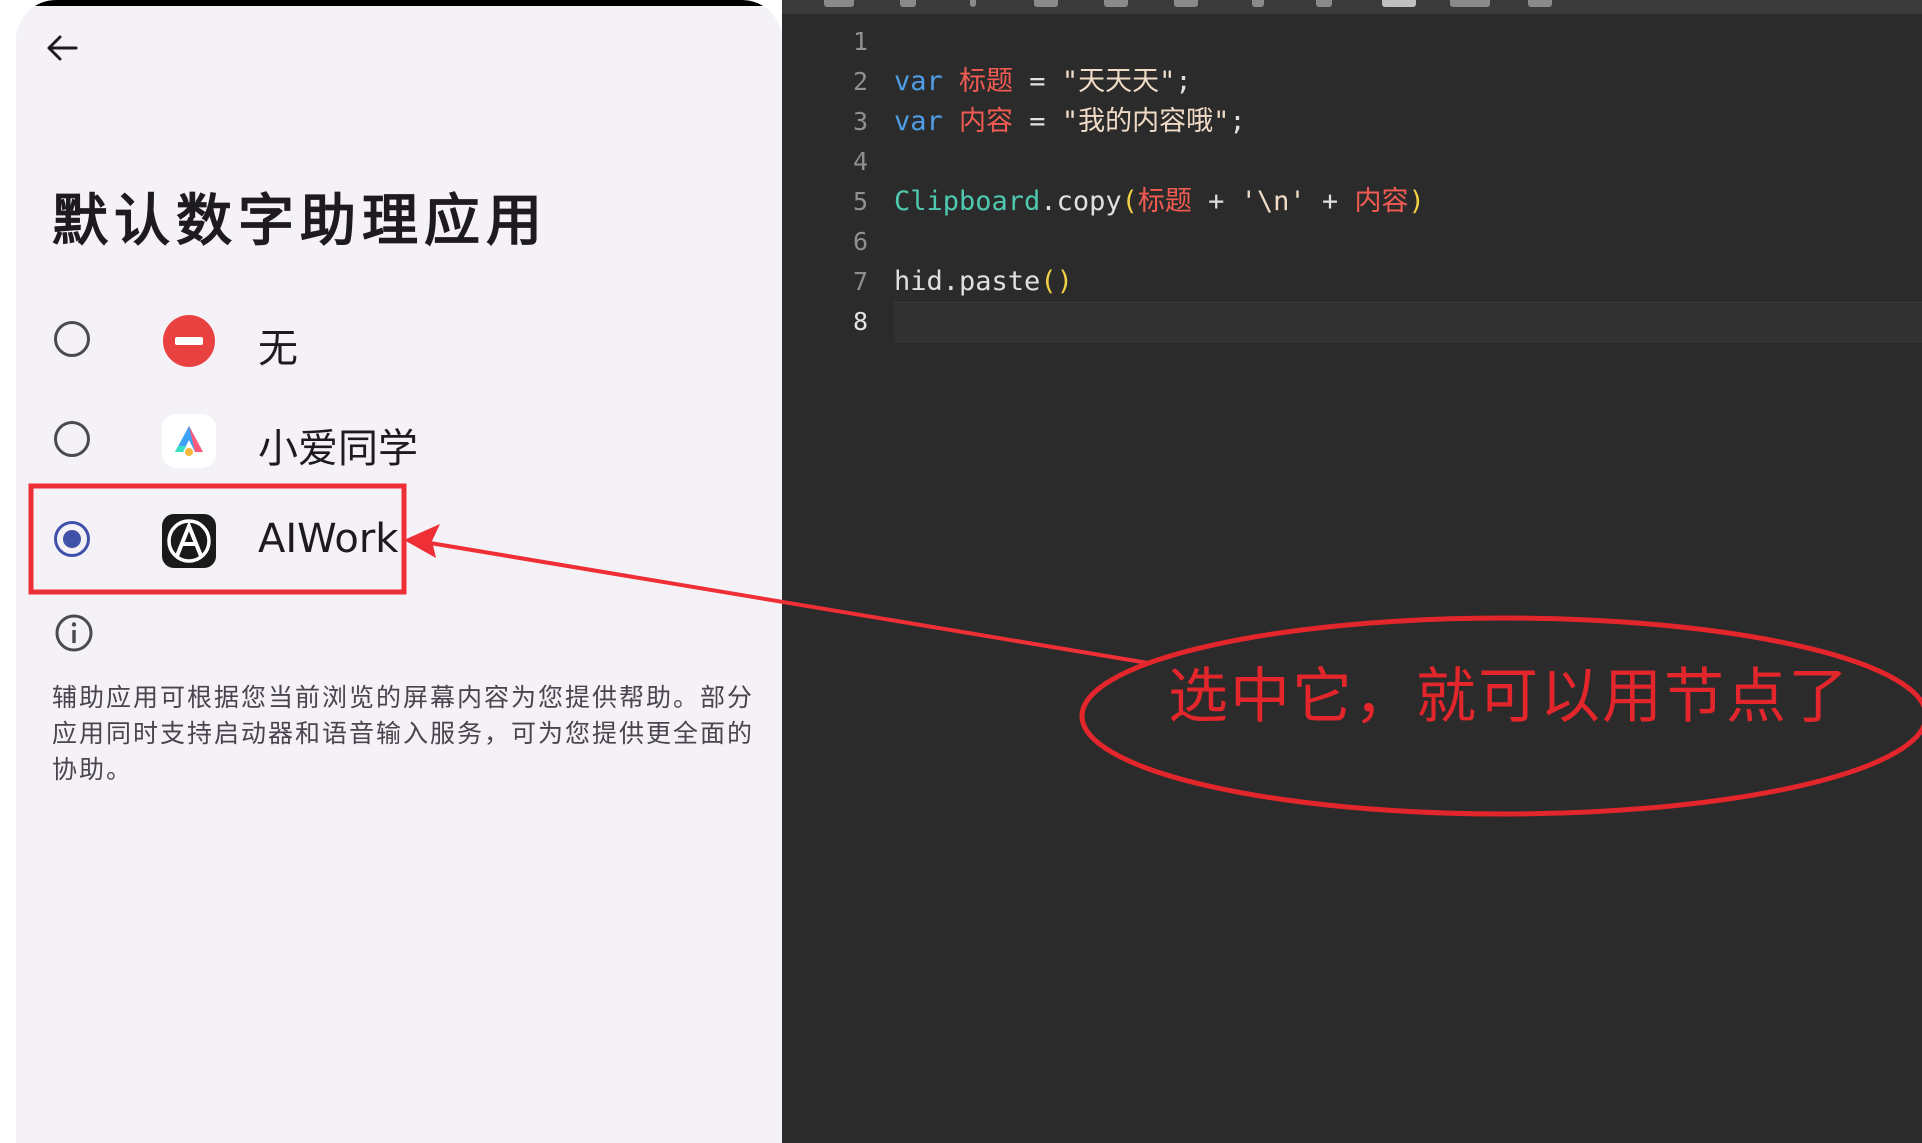 This screenshot has height=1143, width=1922. Describe the element at coordinates (231, 339) in the screenshot. I see `option-none: 无` at that location.